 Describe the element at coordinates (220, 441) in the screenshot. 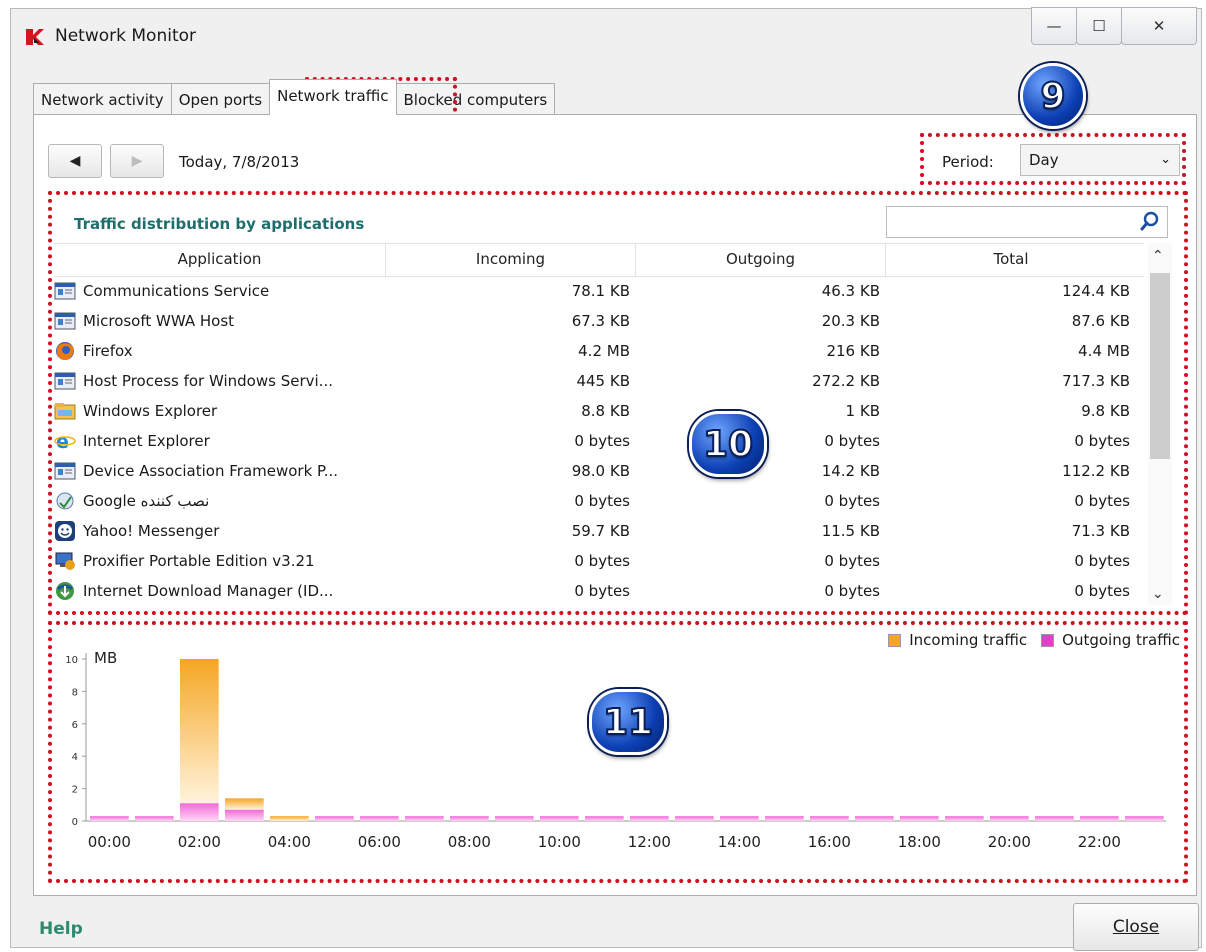

I see `cell-application: e Internet Explorer` at that location.